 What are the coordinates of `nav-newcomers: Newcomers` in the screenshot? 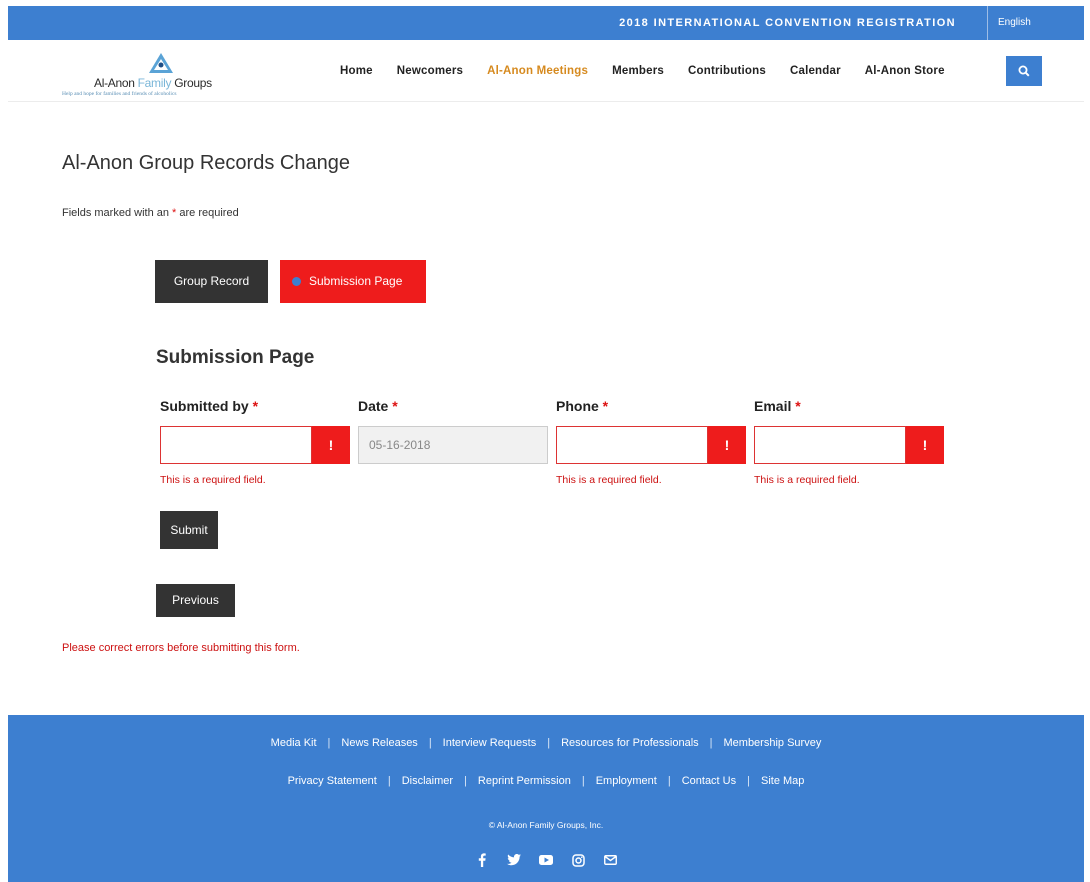 It's located at (430, 71).